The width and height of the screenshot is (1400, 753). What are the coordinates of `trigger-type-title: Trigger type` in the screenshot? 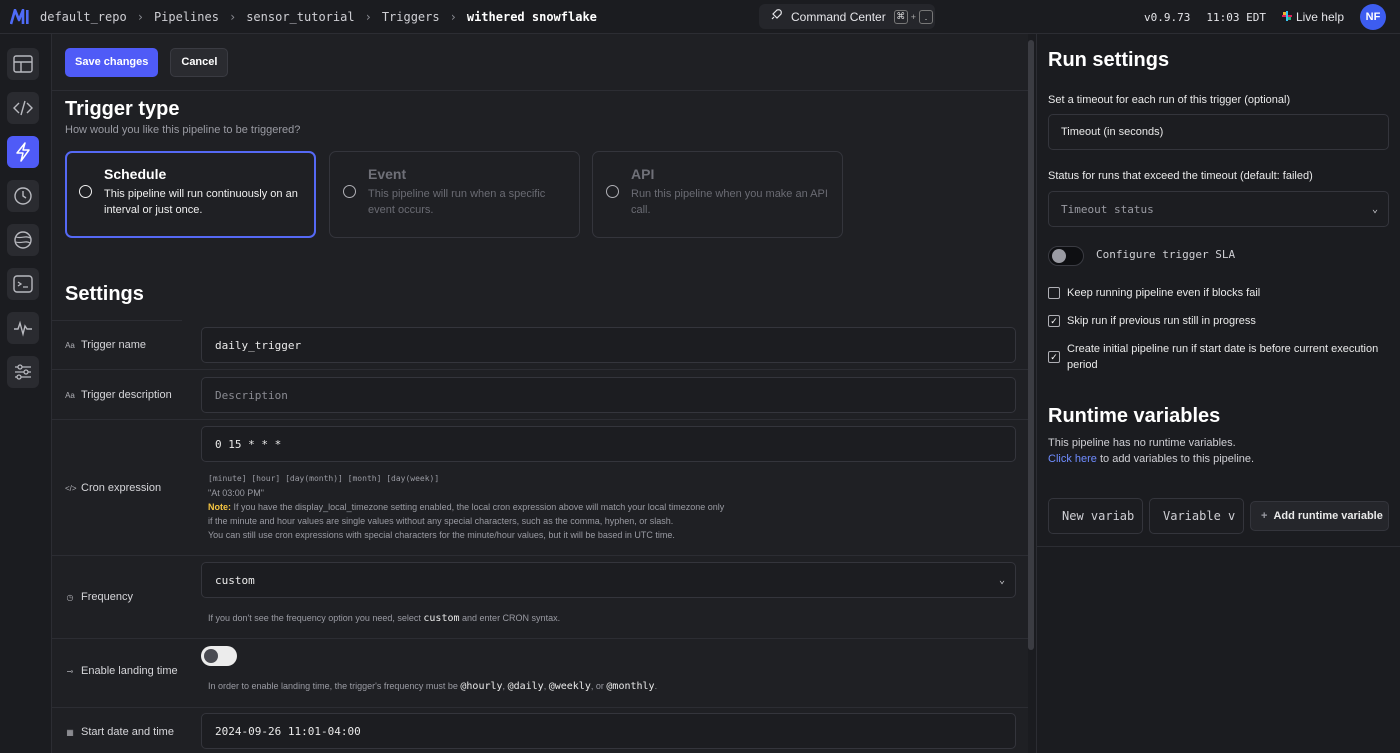 It's located at (122, 109).